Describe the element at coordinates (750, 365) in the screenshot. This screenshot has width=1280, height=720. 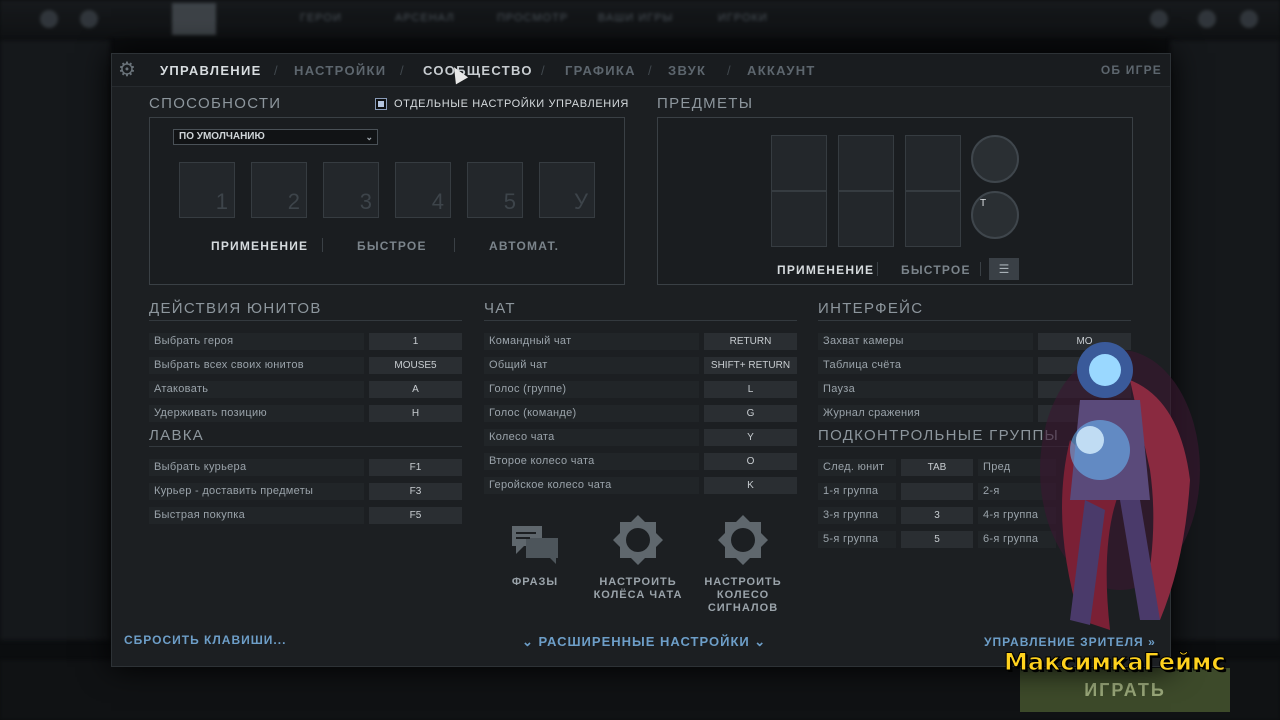
I see `keybind-key: SHIFT+ RETURN` at that location.